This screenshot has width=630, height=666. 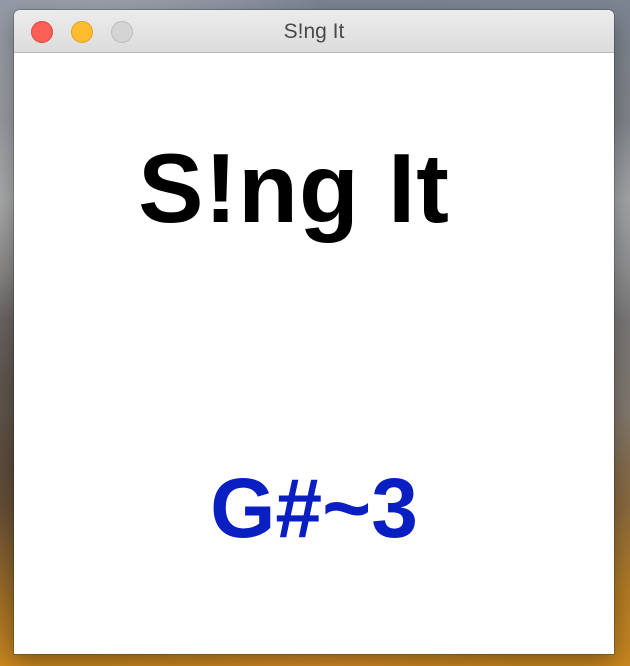 I want to click on window-title: S!ng It, so click(x=314, y=31).